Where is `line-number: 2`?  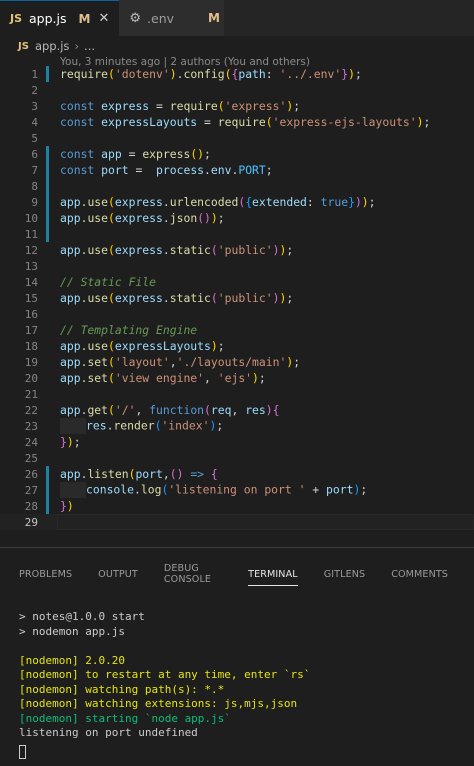
line-number: 2 is located at coordinates (34, 90).